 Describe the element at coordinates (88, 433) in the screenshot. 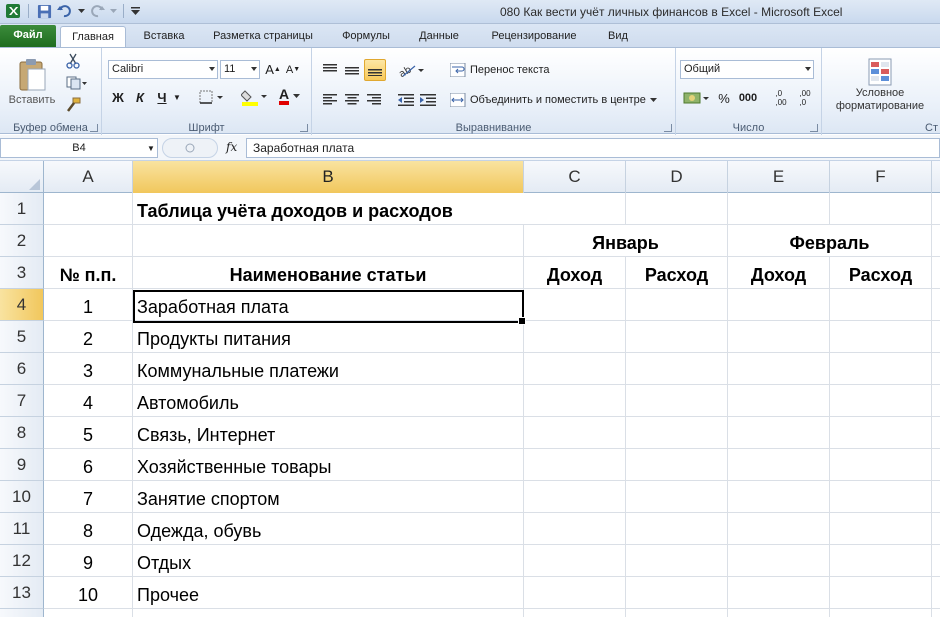

I see `cell: 5` at that location.